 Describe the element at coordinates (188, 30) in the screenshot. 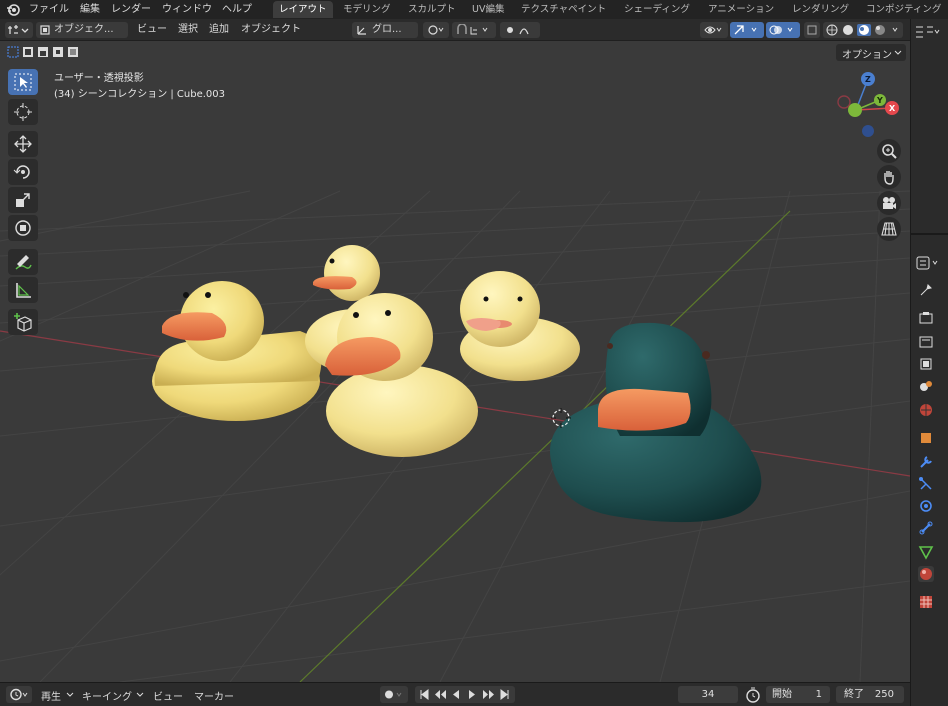

I see `header-menu-select: 選択` at that location.